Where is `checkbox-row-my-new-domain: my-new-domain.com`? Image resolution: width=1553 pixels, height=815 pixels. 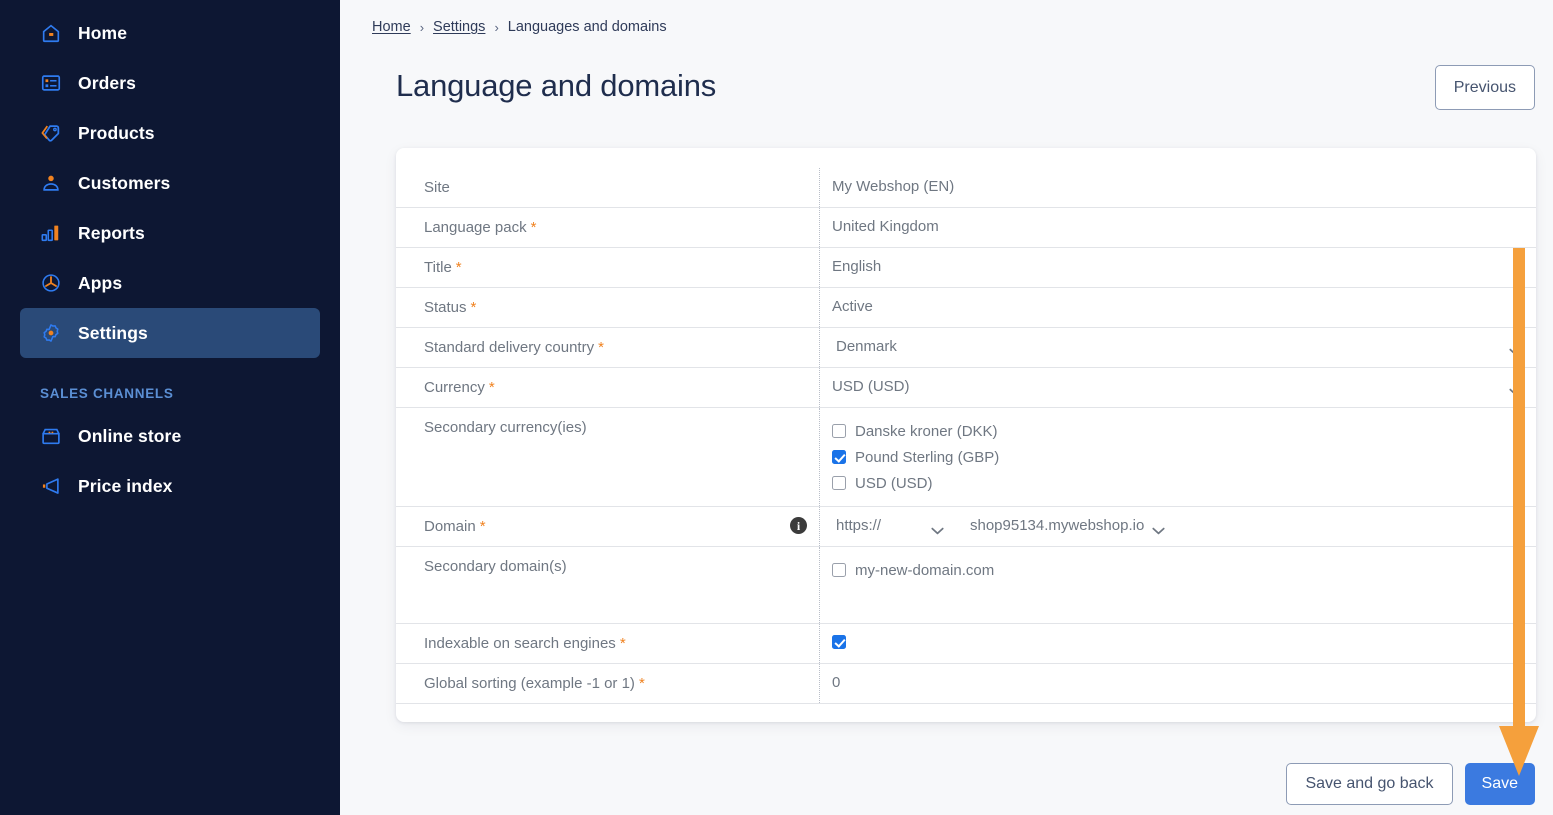
checkbox-row-my-new-domain: my-new-domain.com is located at coordinates (1177, 570).